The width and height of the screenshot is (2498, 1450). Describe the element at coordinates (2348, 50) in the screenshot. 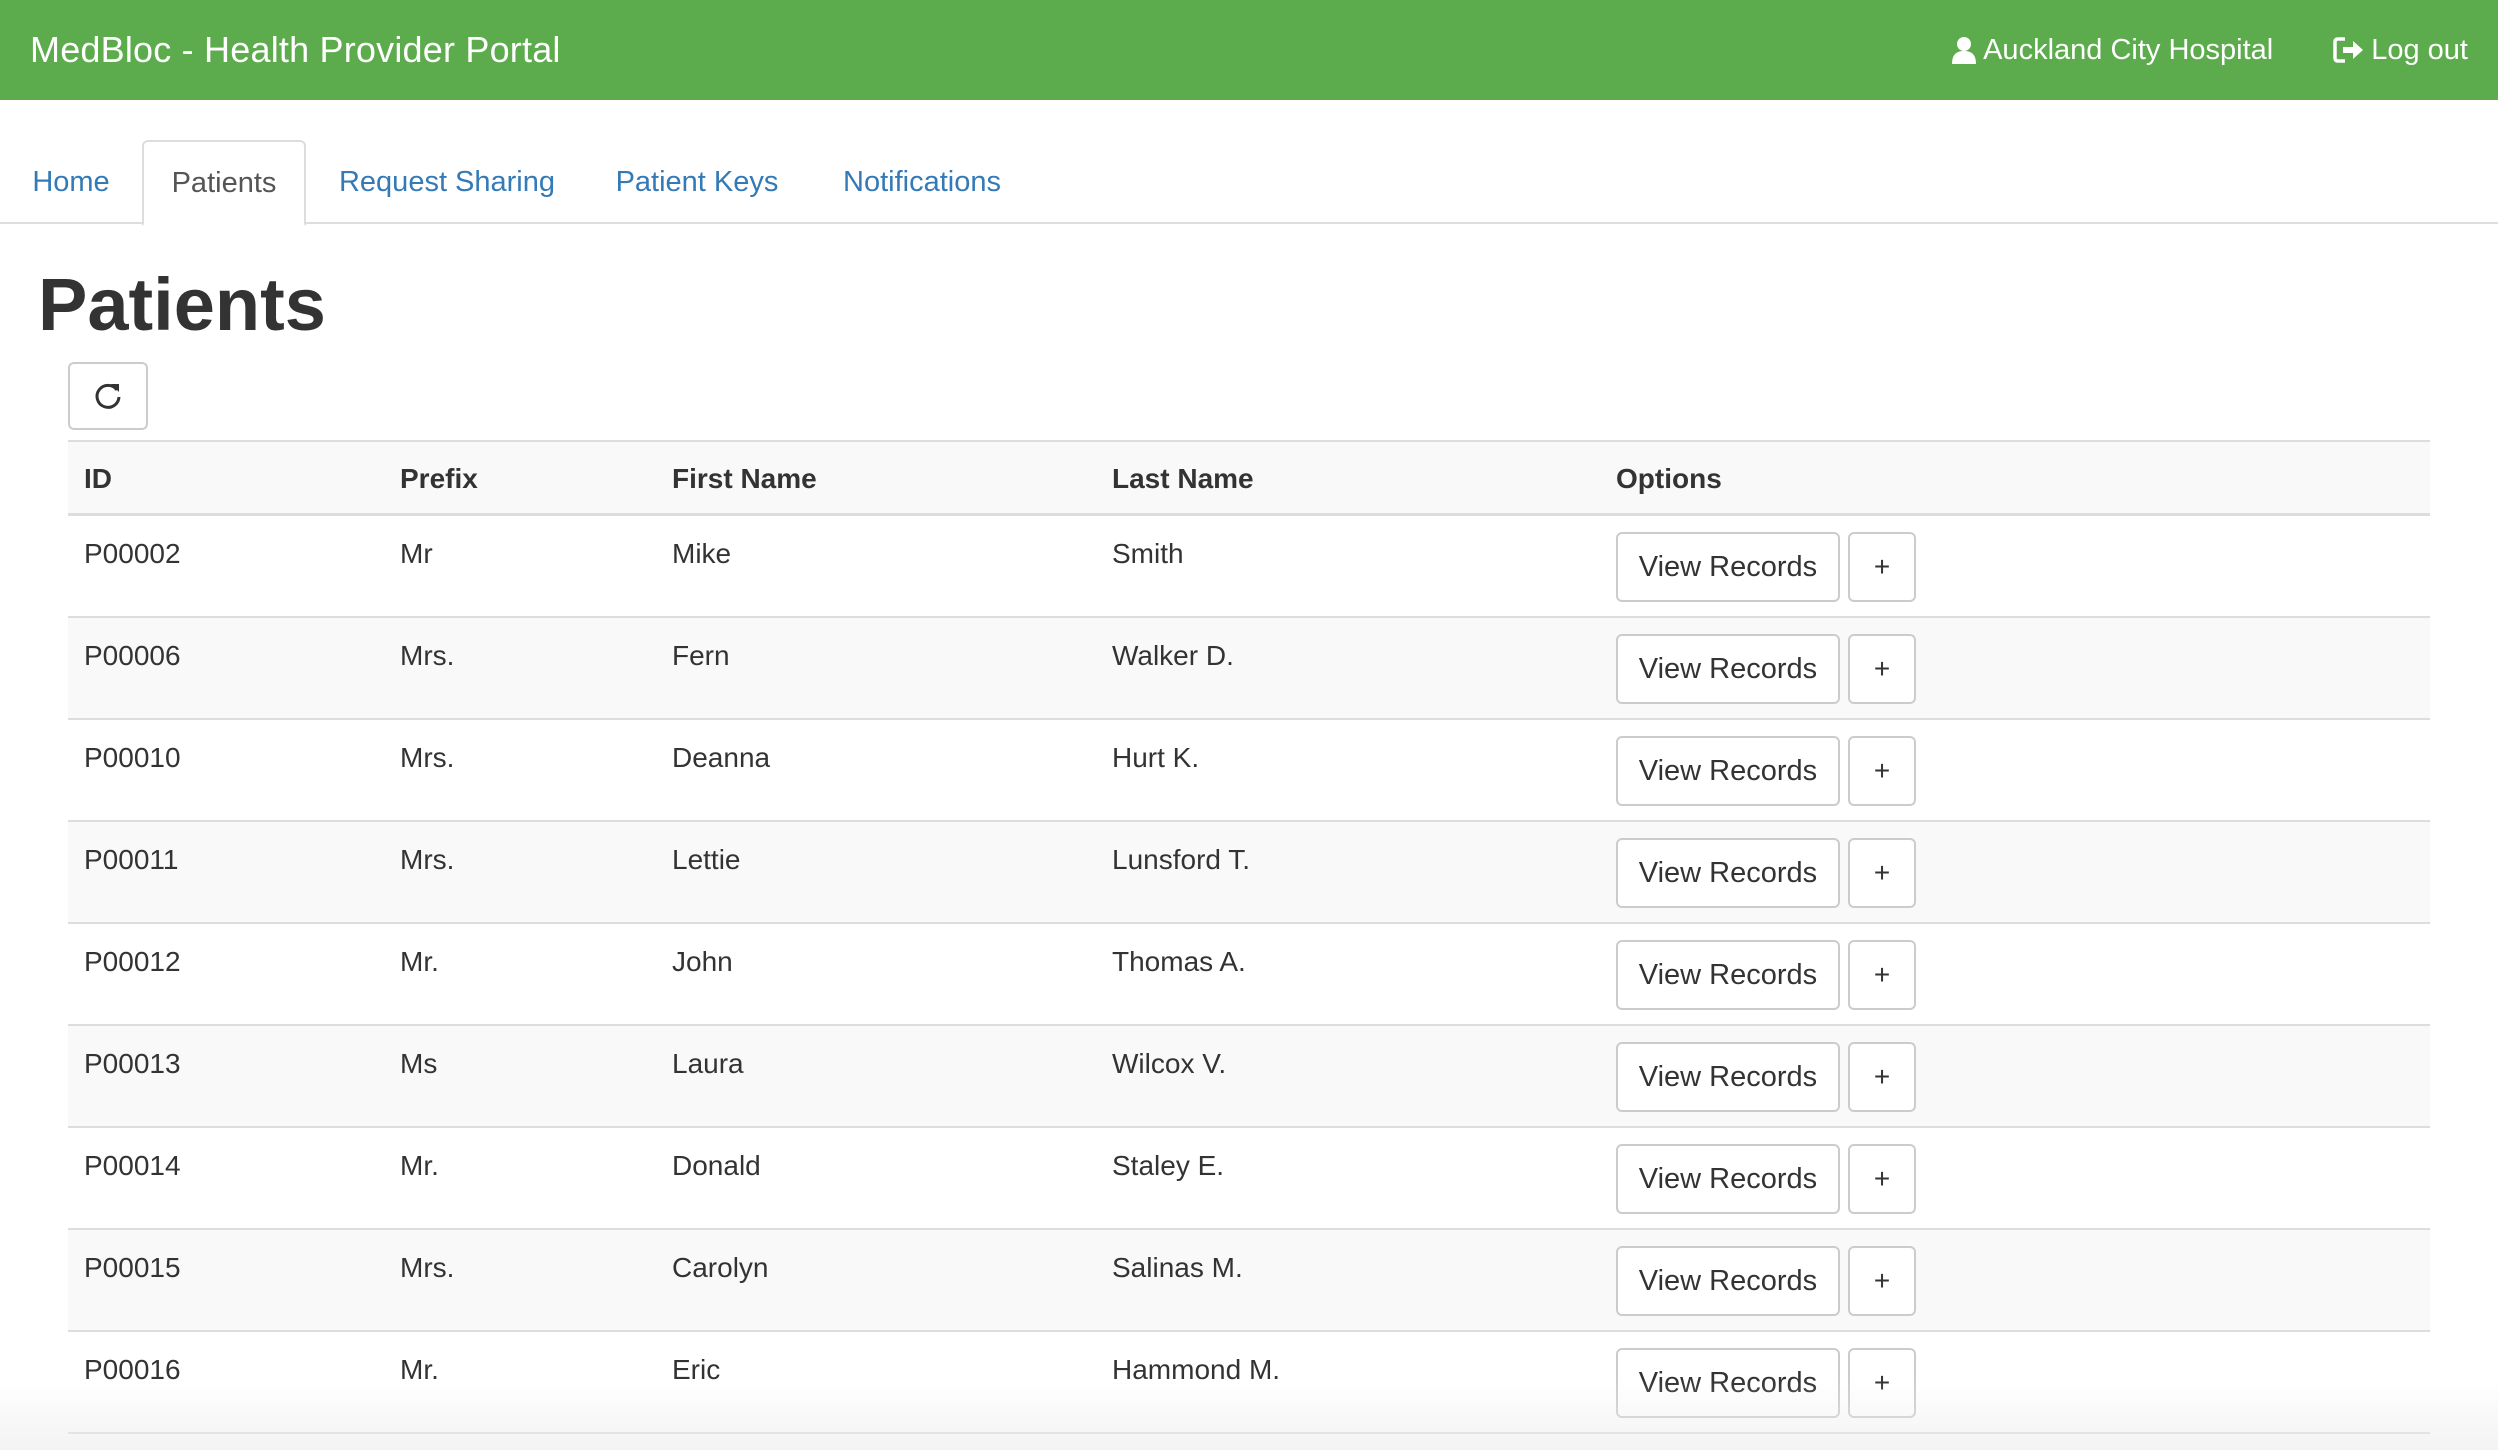

I see `logout-icon` at that location.